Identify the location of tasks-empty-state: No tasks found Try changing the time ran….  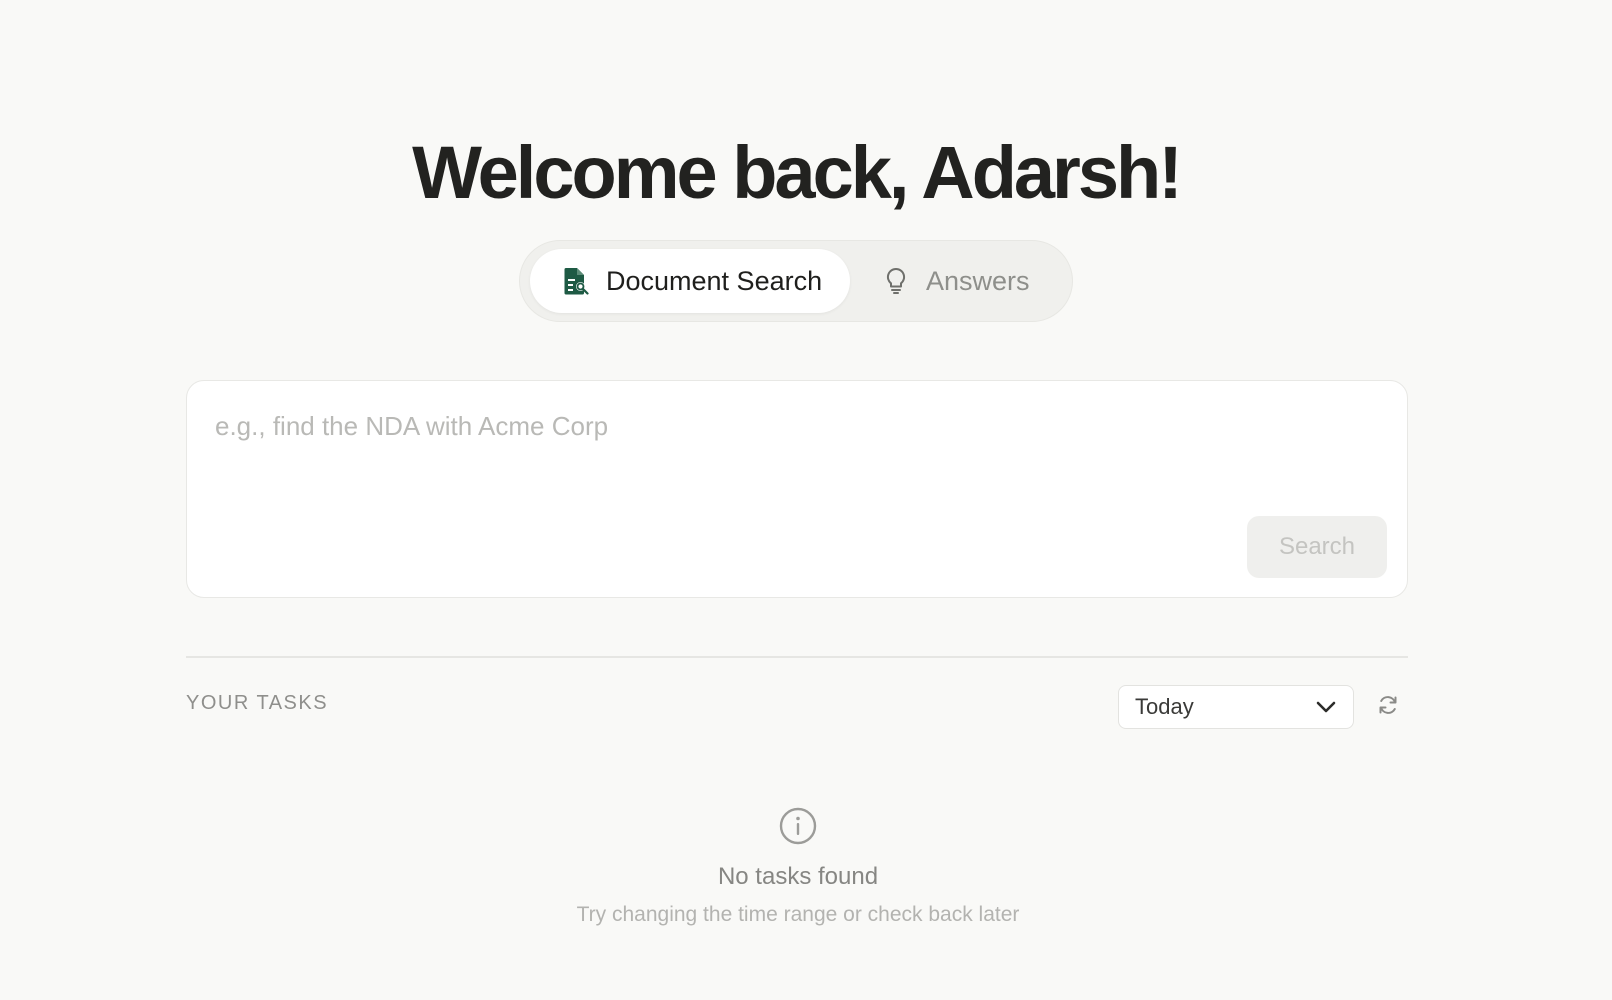
(798, 866).